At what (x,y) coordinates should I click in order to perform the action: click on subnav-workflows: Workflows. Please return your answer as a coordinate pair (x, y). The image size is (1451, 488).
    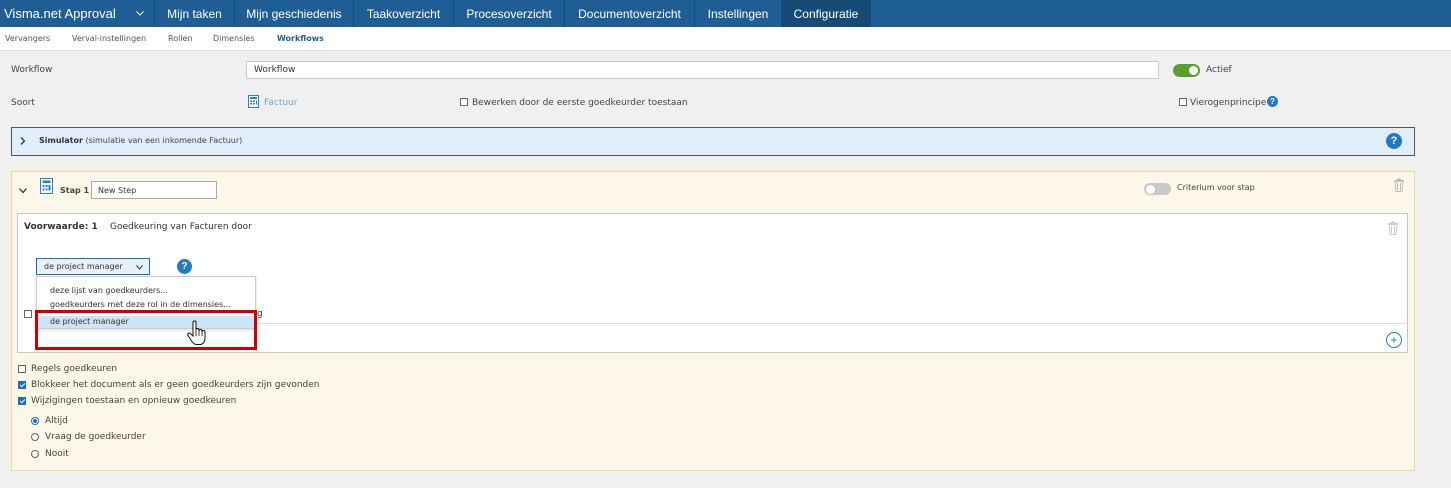
    Looking at the image, I should click on (300, 38).